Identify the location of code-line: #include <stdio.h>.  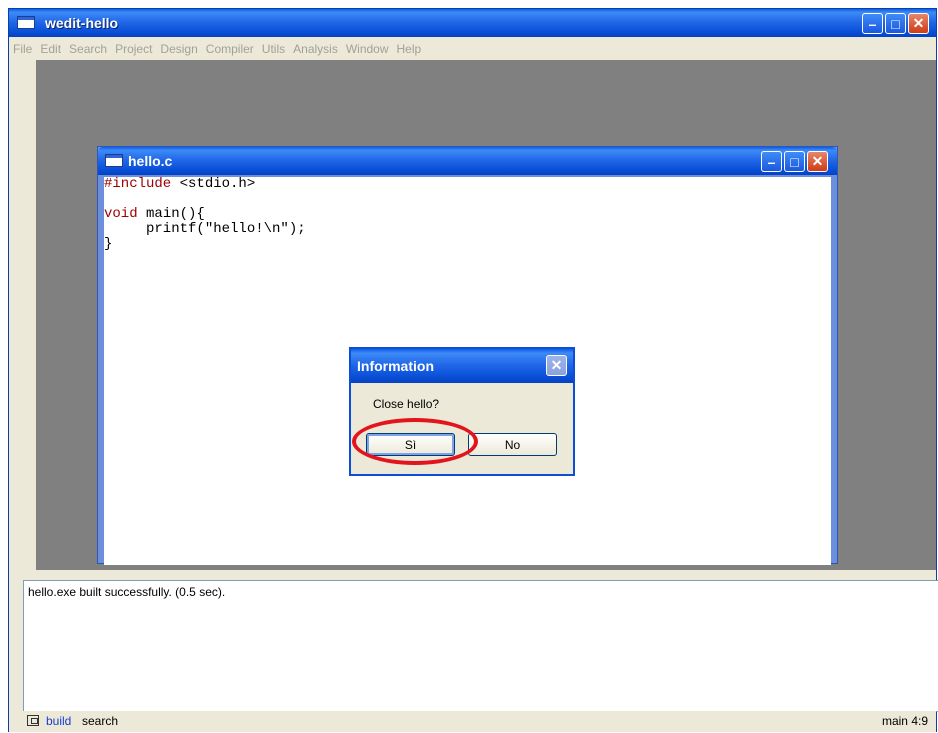
(467, 184).